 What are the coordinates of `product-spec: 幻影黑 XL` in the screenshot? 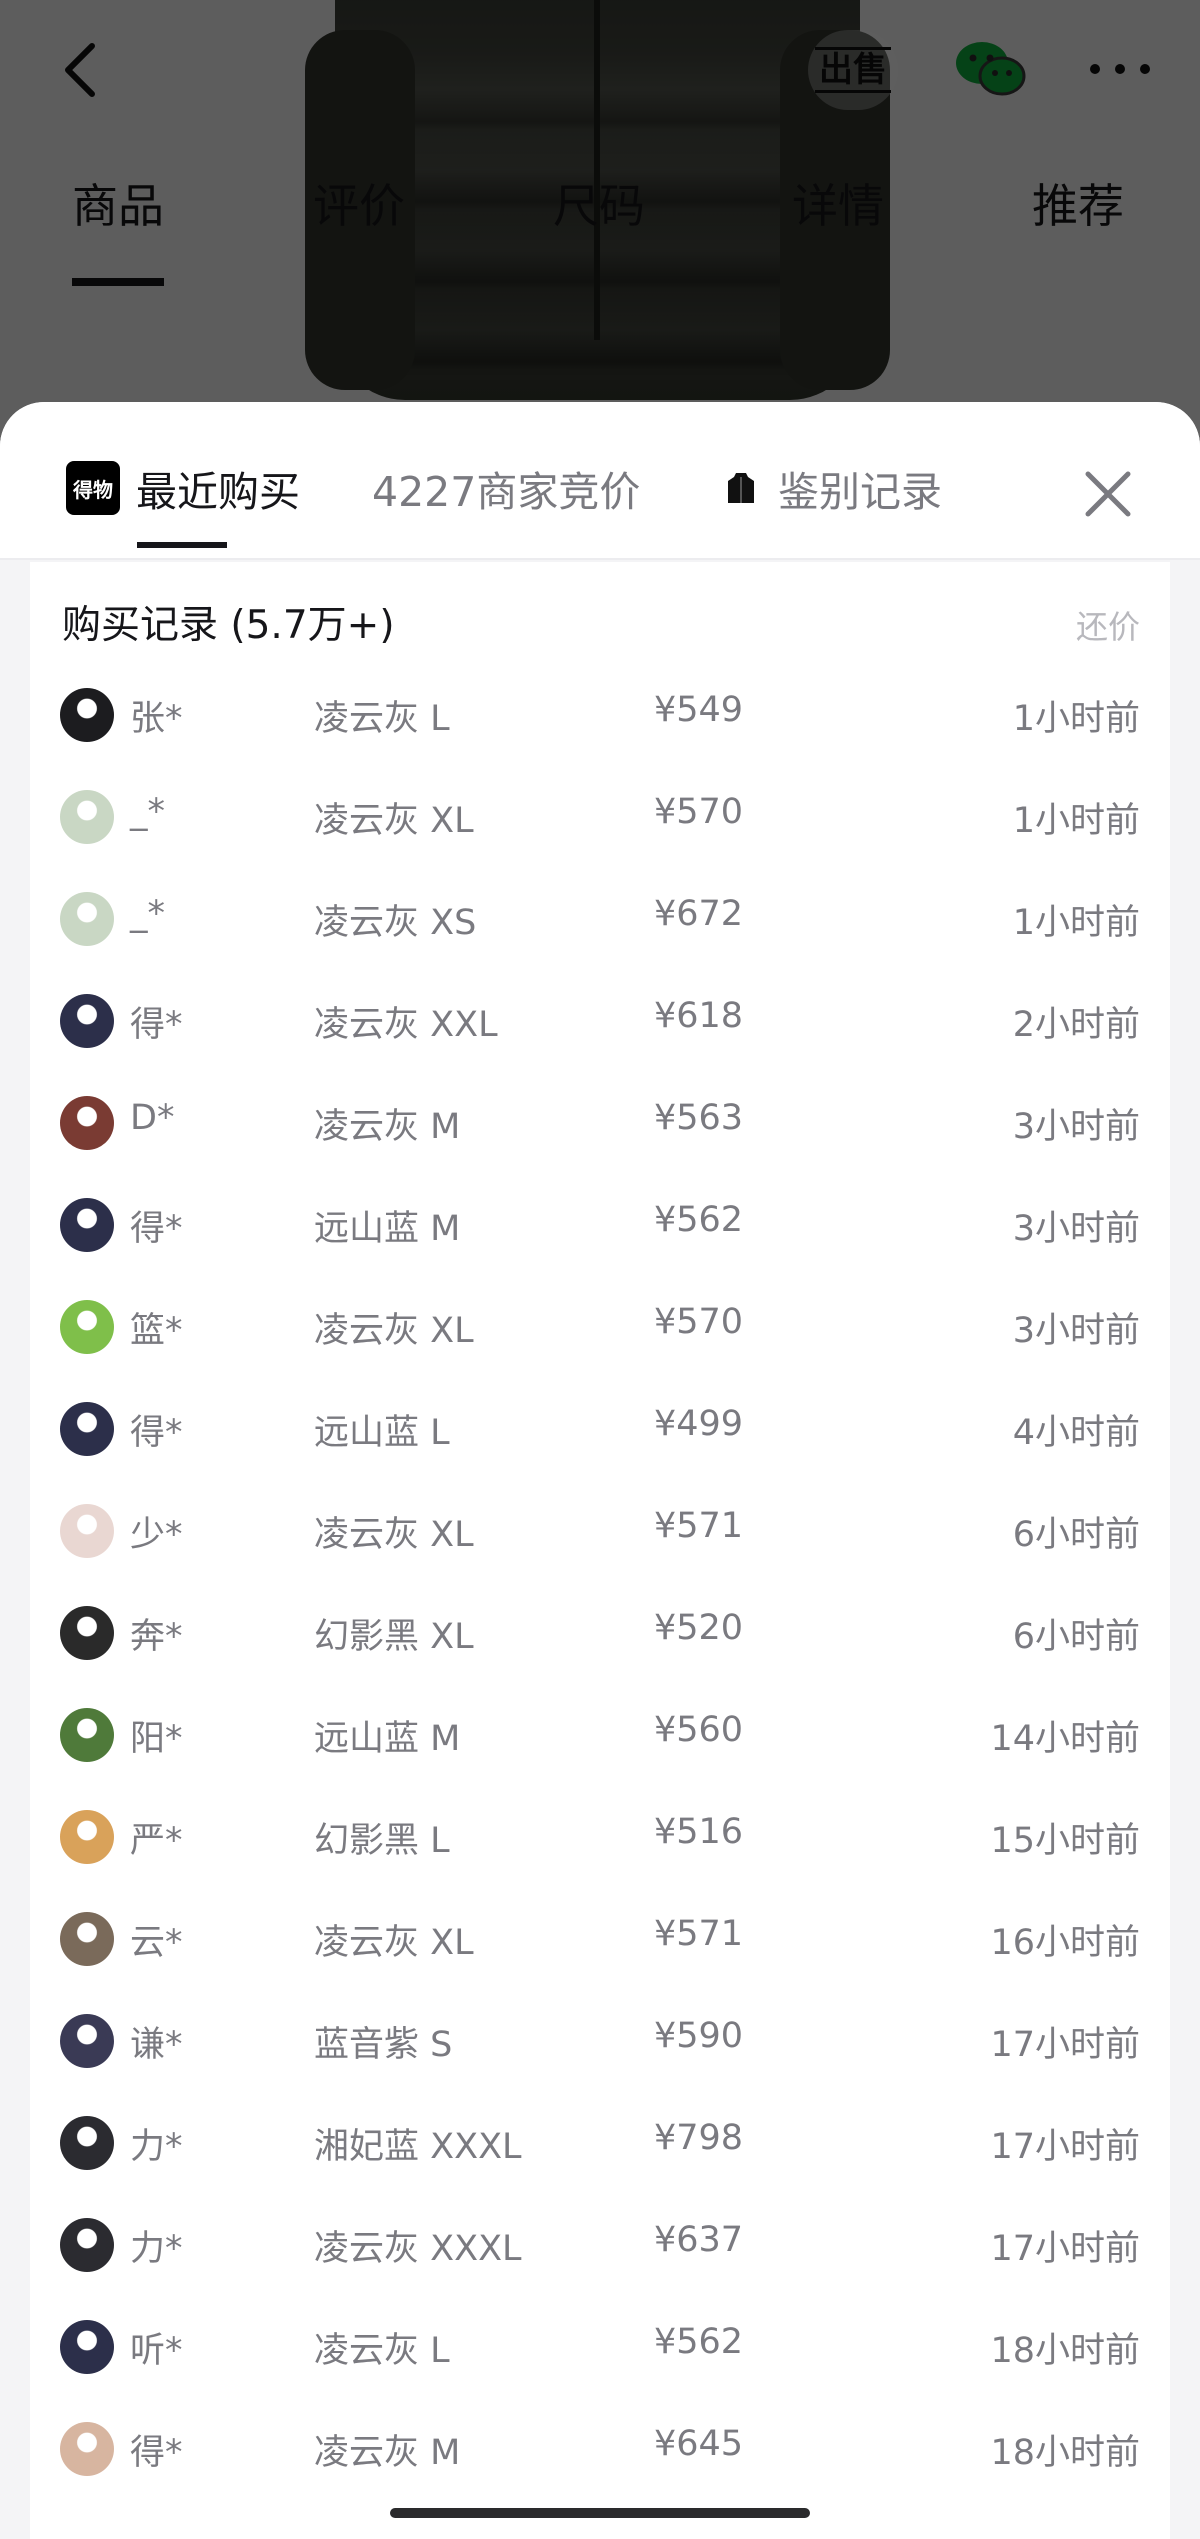 It's located at (394, 1637).